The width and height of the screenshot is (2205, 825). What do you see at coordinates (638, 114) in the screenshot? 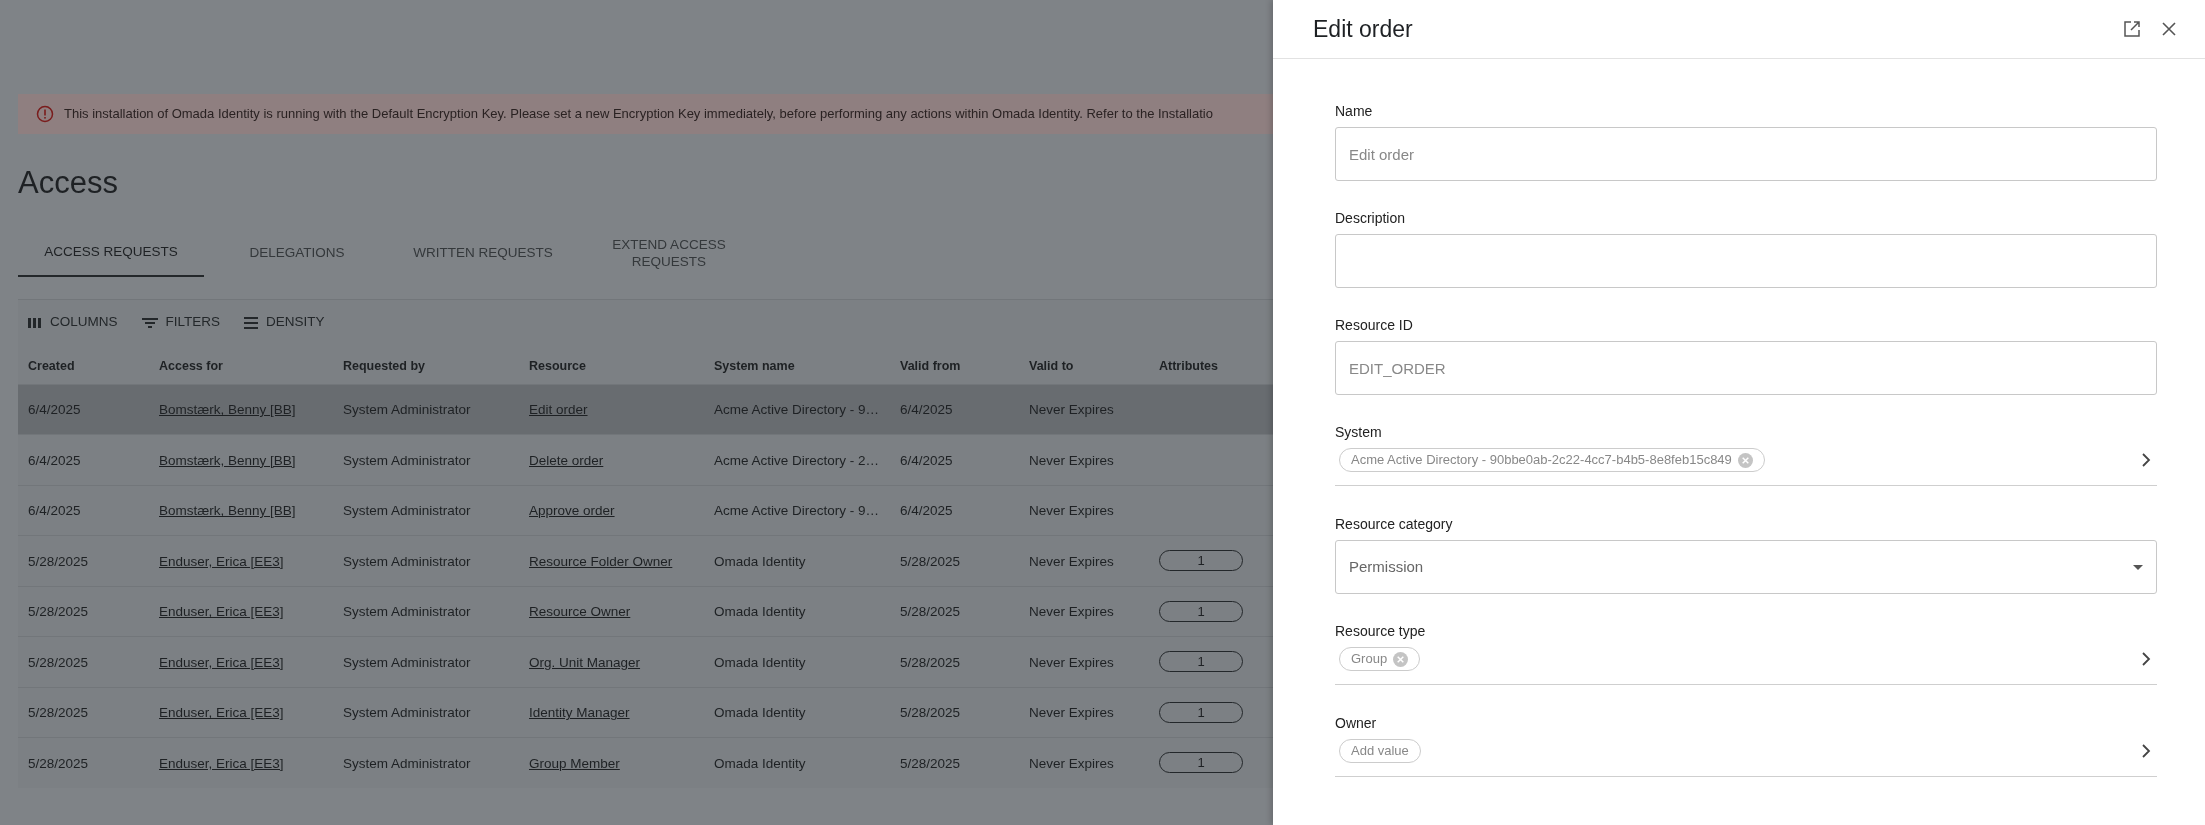
I see `banner-text: This installation of Omada Identity is running with the Default Encryption Key. Please set a new Encryption Key immediately, before performing any actions within Omada Identity. Refer to the Installatio` at bounding box center [638, 114].